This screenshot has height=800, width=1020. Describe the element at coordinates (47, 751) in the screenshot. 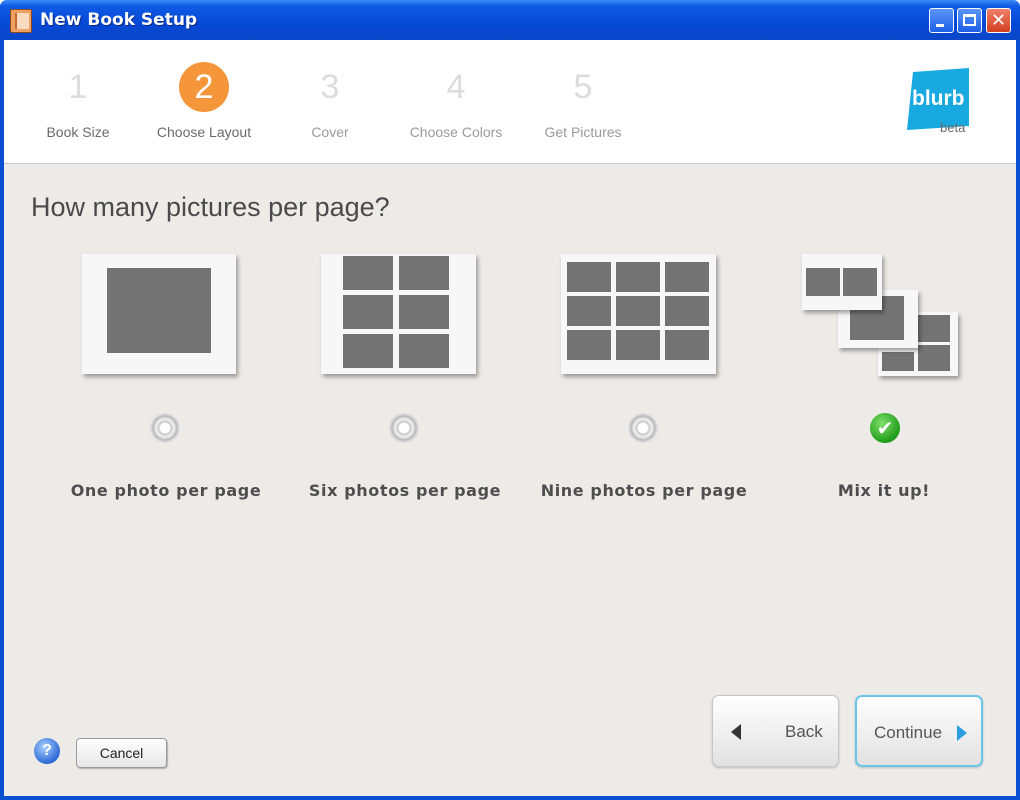

I see `help-icon: ?` at that location.